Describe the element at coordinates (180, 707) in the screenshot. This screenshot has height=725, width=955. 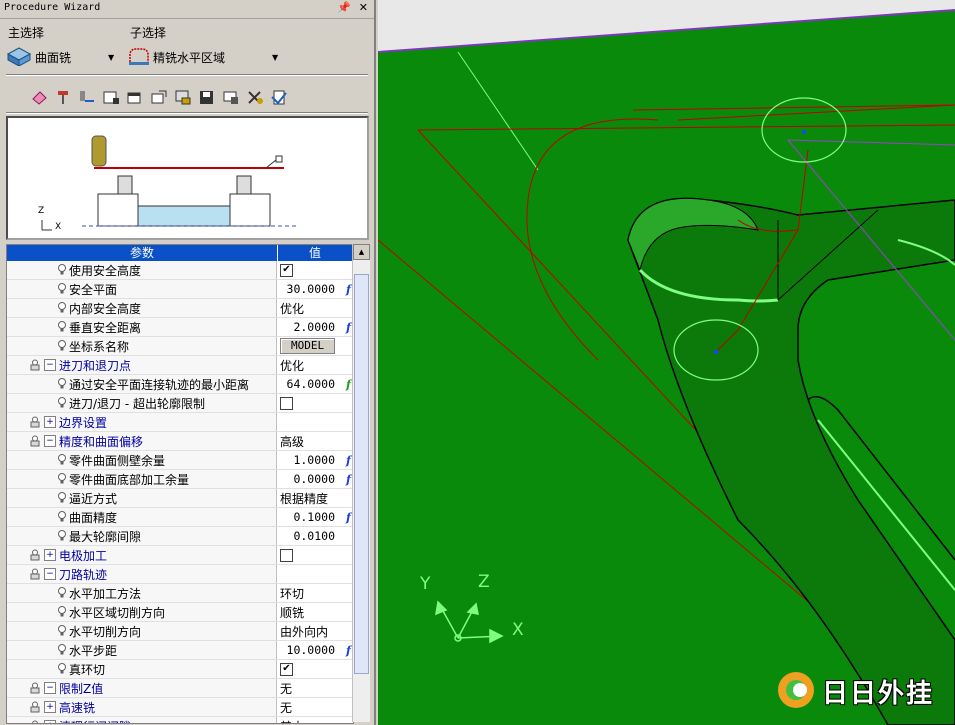
I see `param-group-row: + 高速铣 无` at that location.